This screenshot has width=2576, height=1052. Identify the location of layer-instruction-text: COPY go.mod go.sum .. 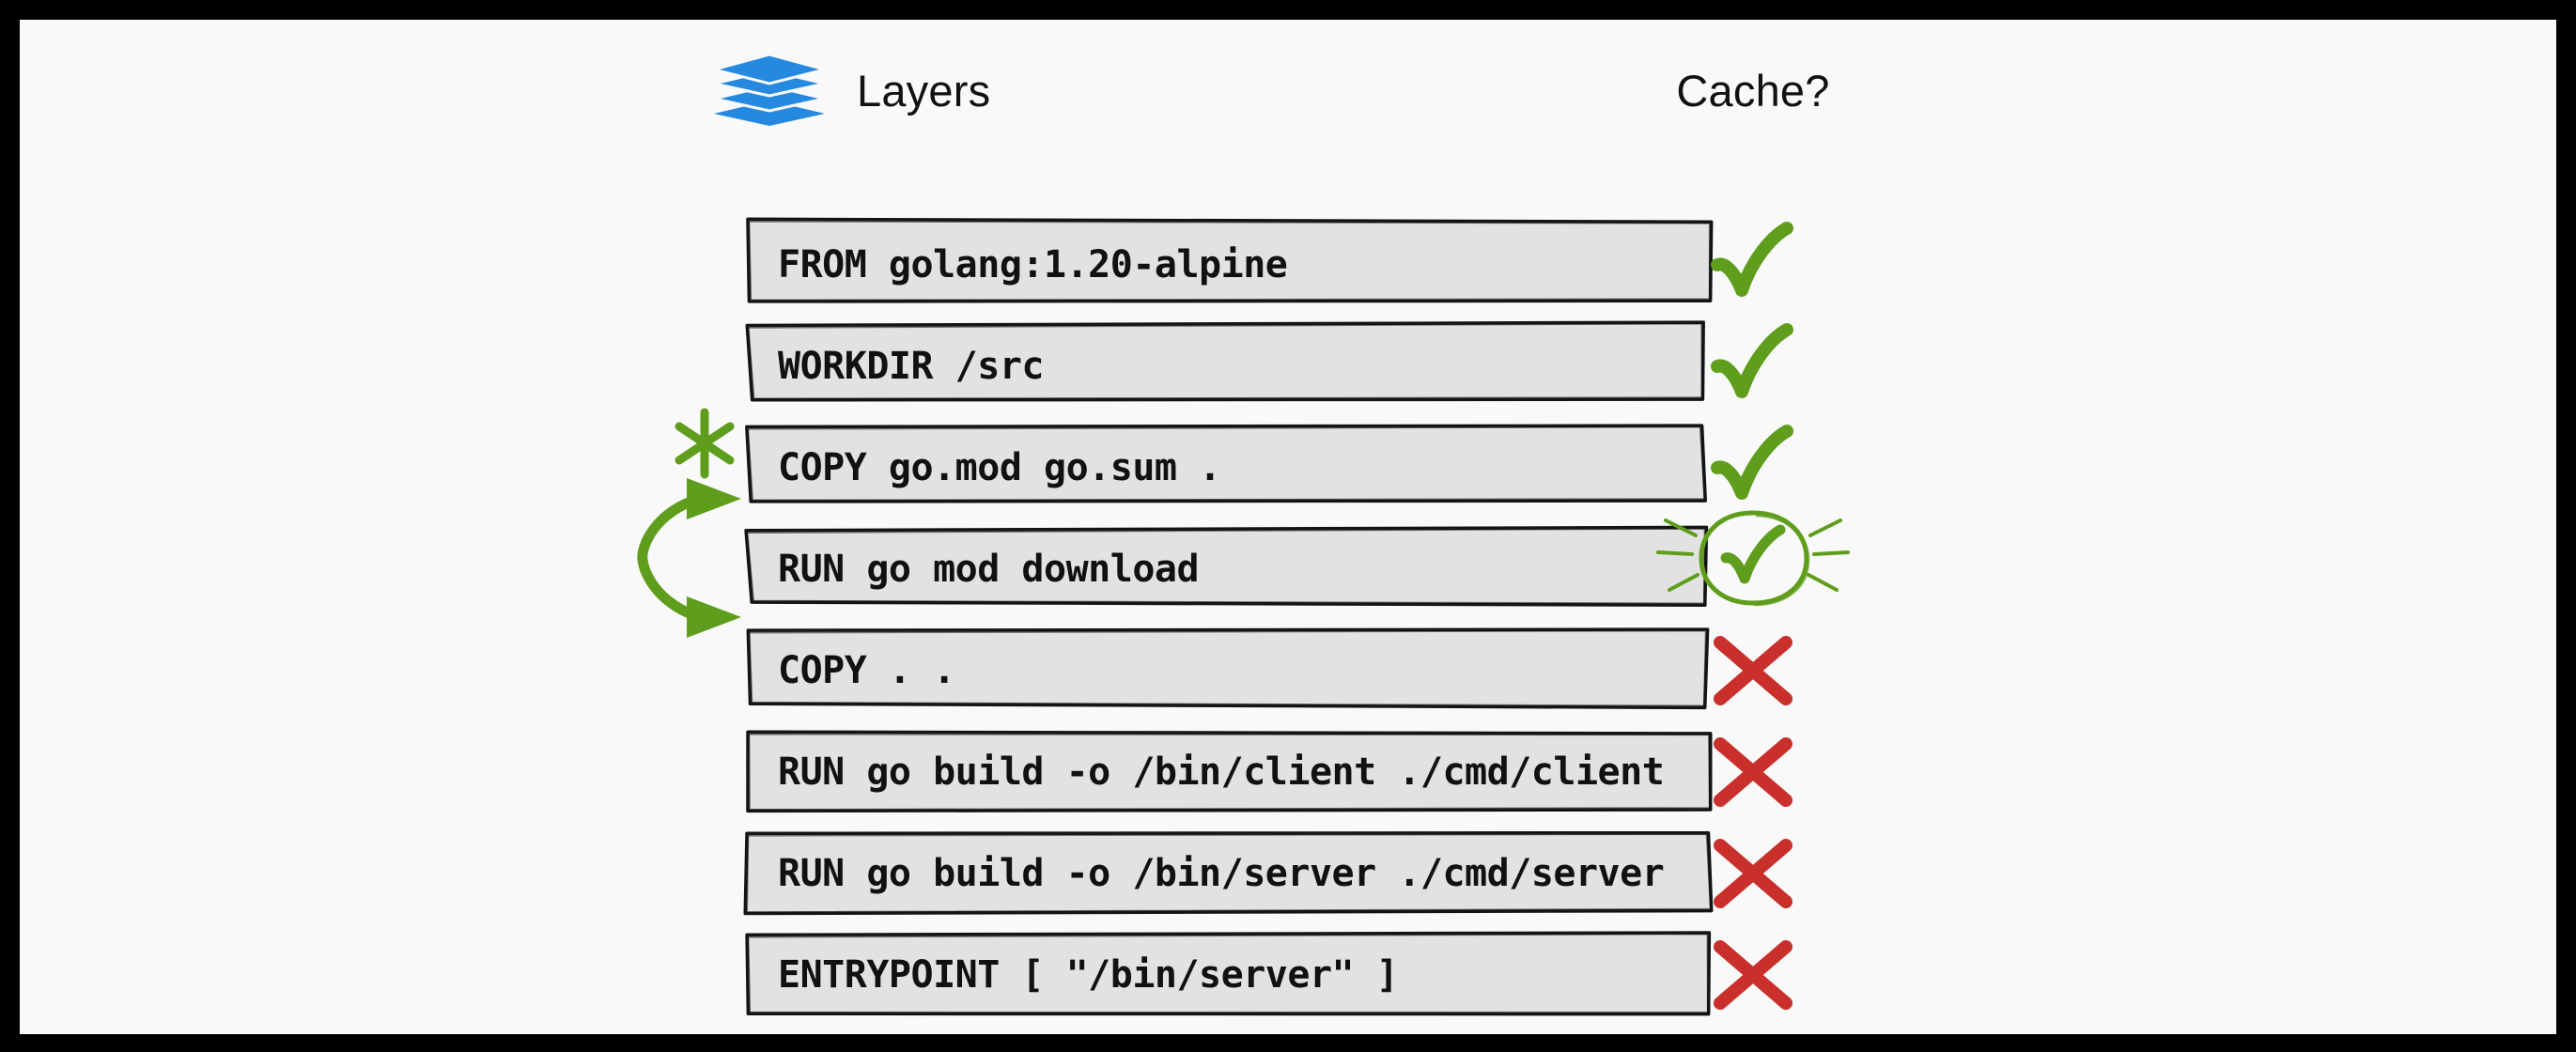
(1000, 467).